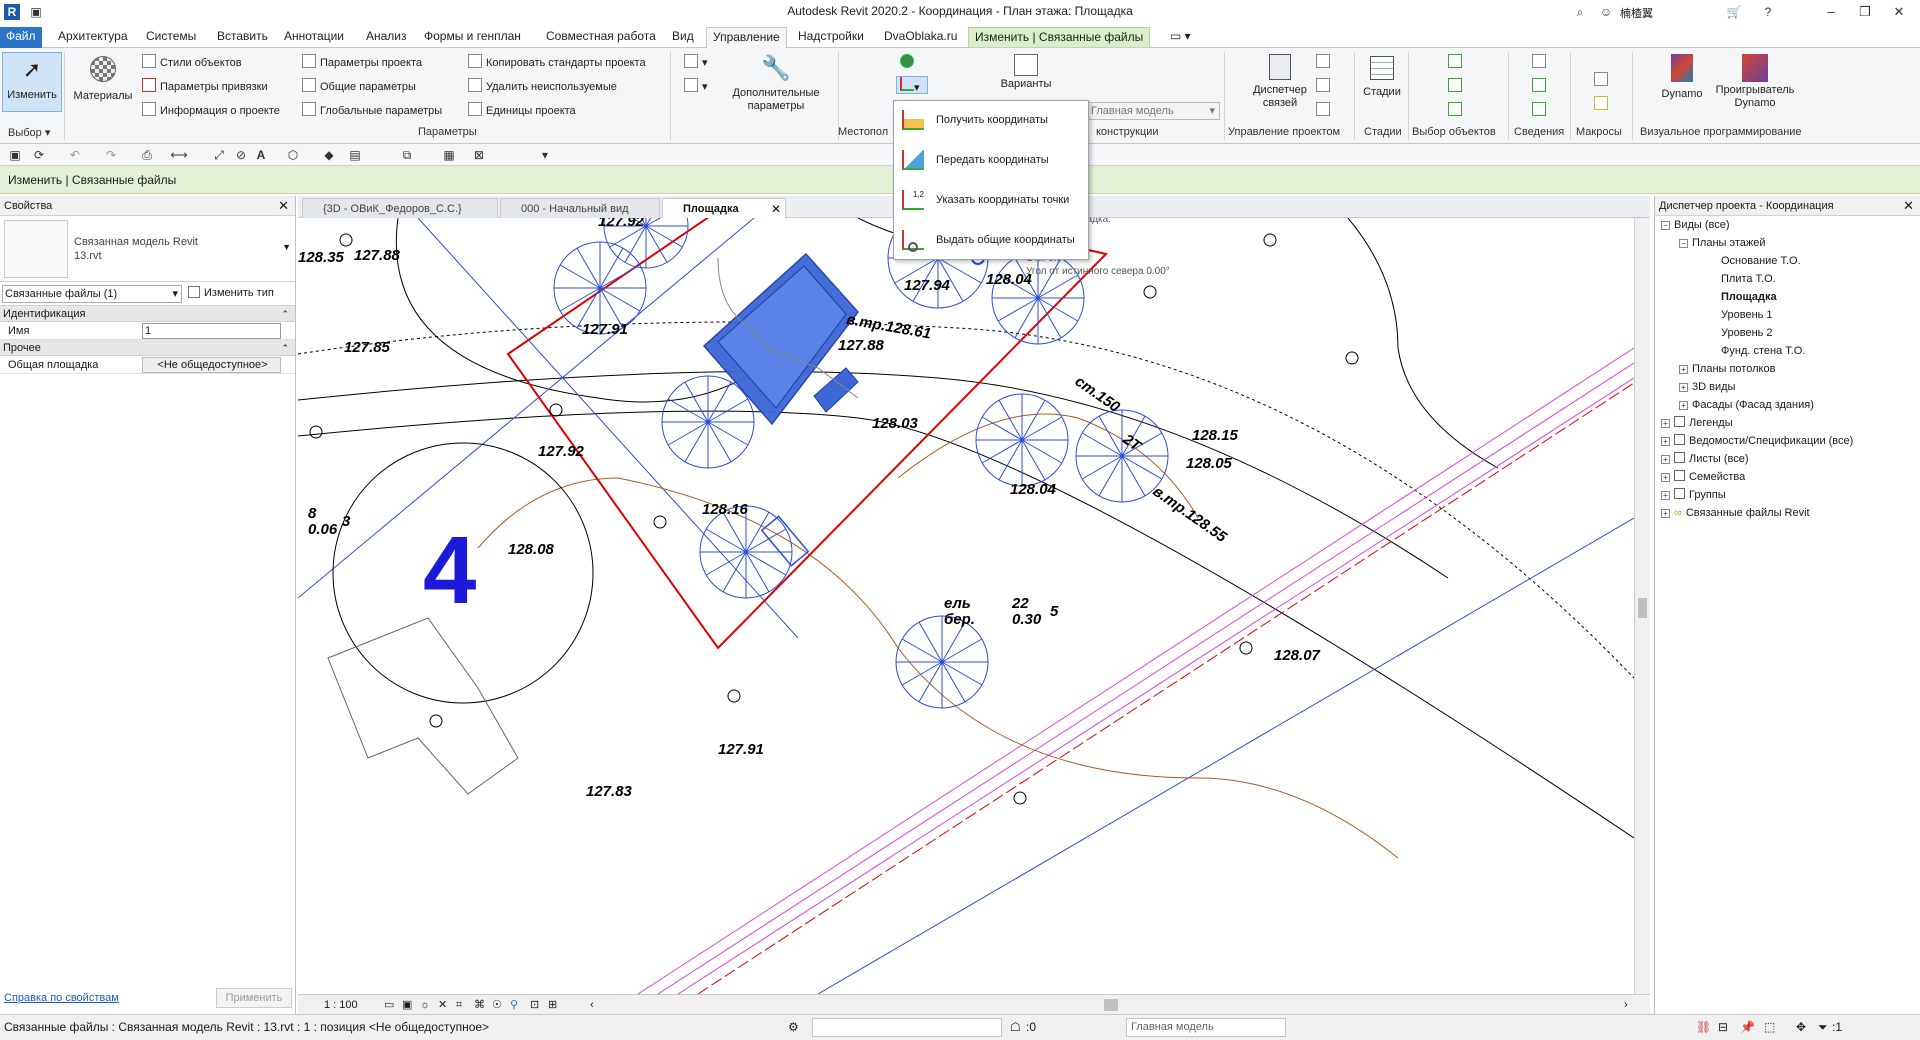 The height and width of the screenshot is (1040, 1920). I want to click on report-coordinates-item: Выдать общие координаты, so click(991, 240).